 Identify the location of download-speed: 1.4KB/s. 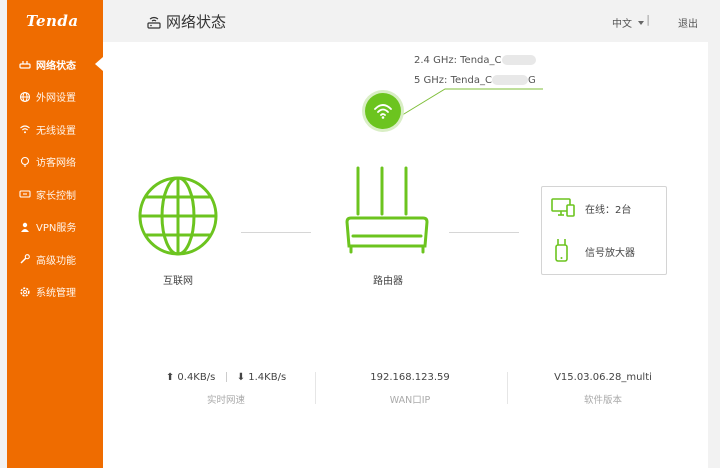
(267, 377).